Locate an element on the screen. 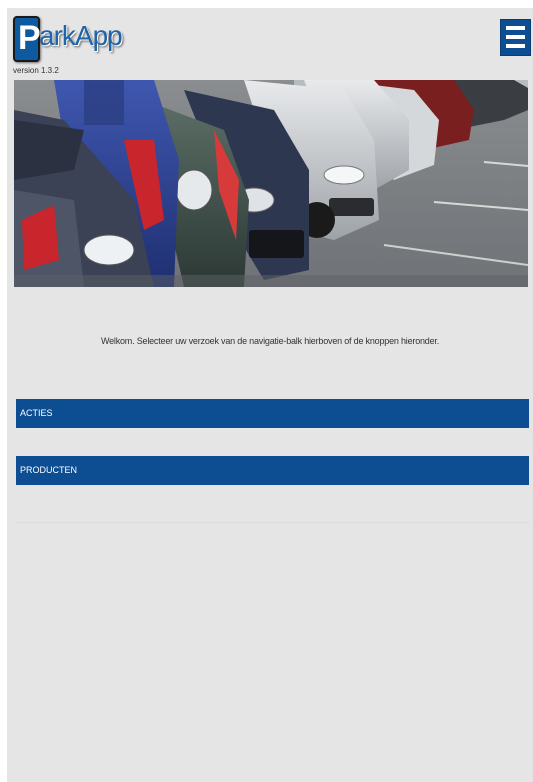 The image size is (533, 782). version-label: version 1.3.2 is located at coordinates (36, 70).